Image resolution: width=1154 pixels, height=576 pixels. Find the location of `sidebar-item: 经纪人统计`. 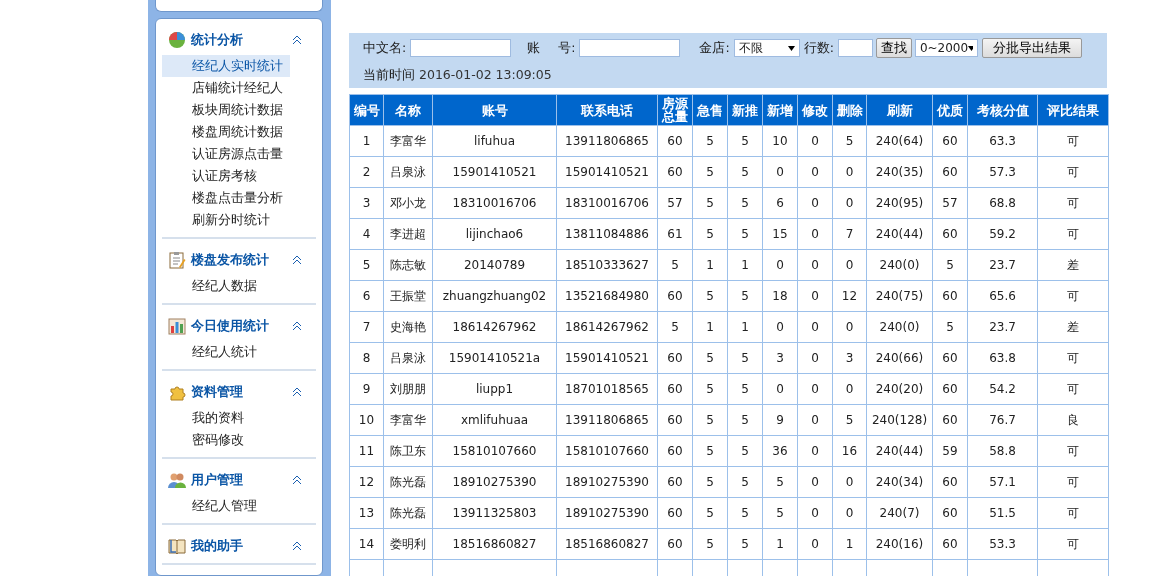

sidebar-item: 经纪人统计 is located at coordinates (226, 352).